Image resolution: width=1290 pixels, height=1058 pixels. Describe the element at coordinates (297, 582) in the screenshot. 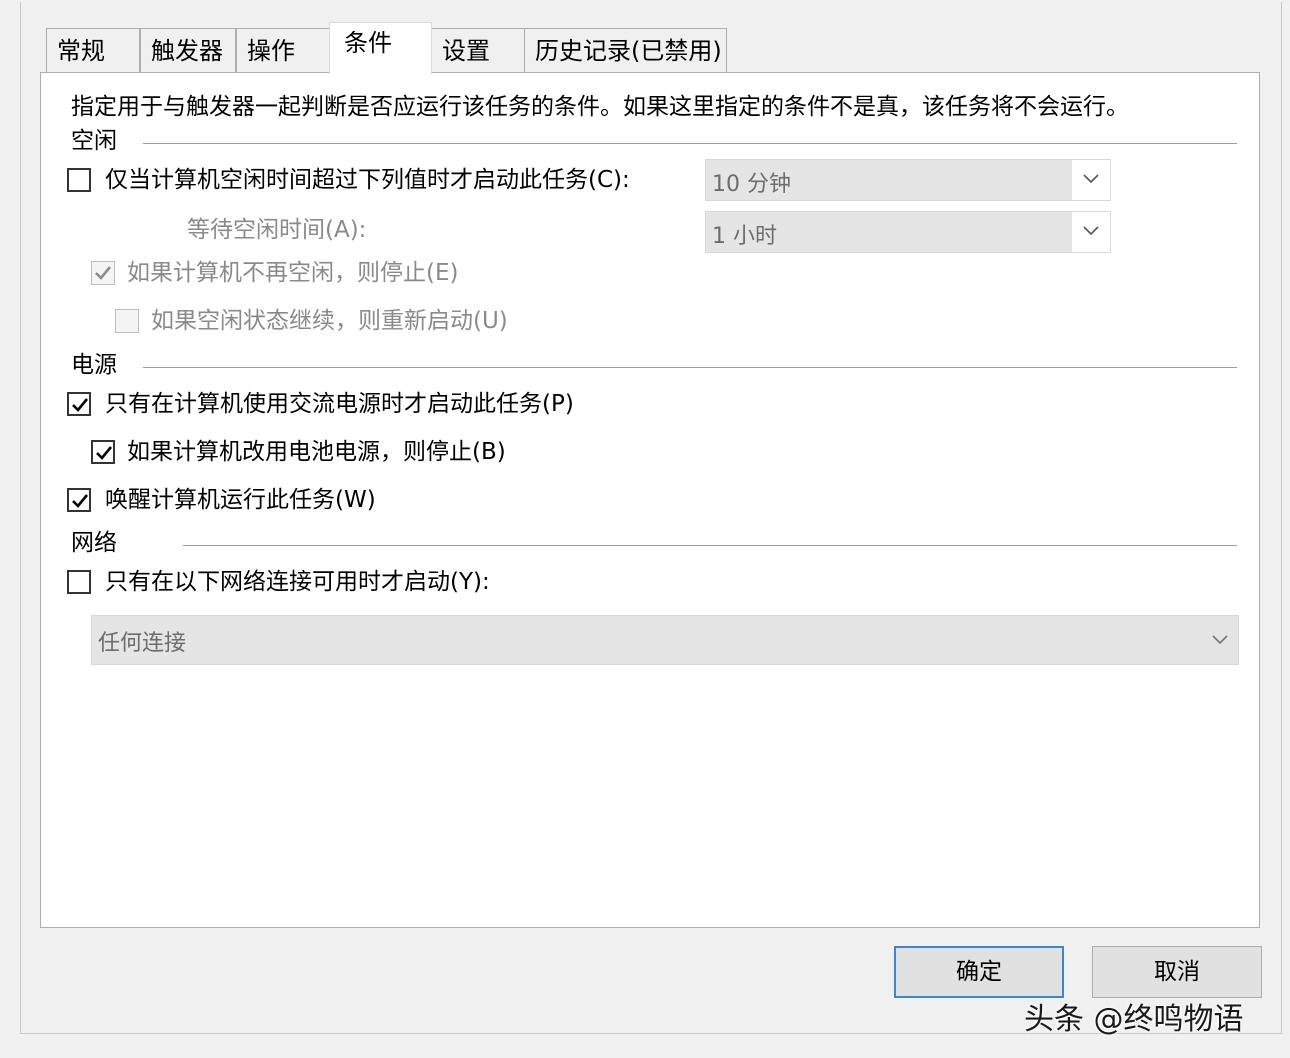

I see `network-condition-label: 只有在以下网络连接可用时才启动(Y):` at that location.